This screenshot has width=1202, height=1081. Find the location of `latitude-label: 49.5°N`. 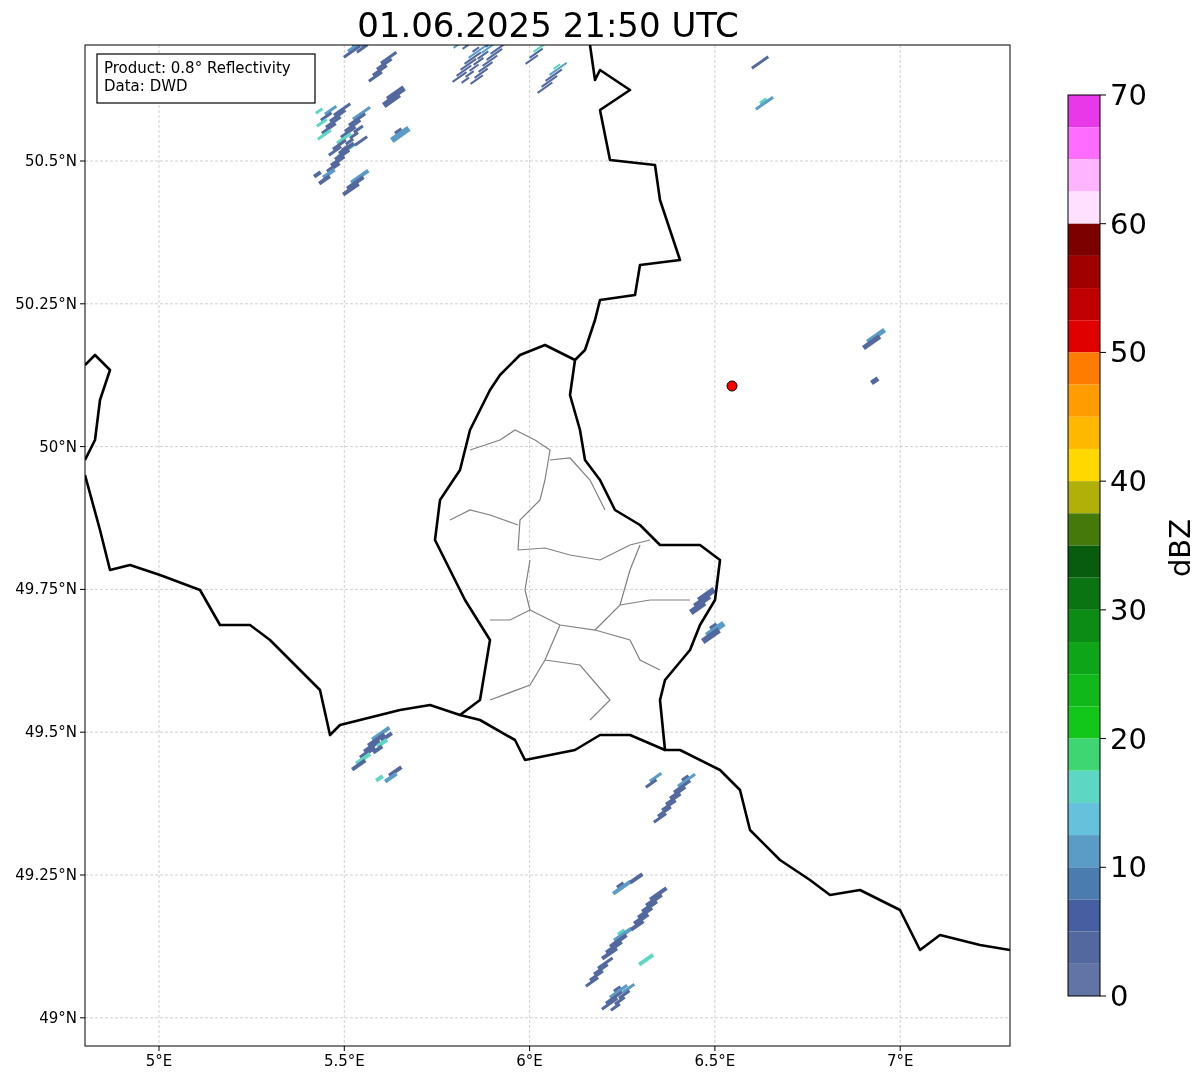

latitude-label: 49.5°N is located at coordinates (50, 732).